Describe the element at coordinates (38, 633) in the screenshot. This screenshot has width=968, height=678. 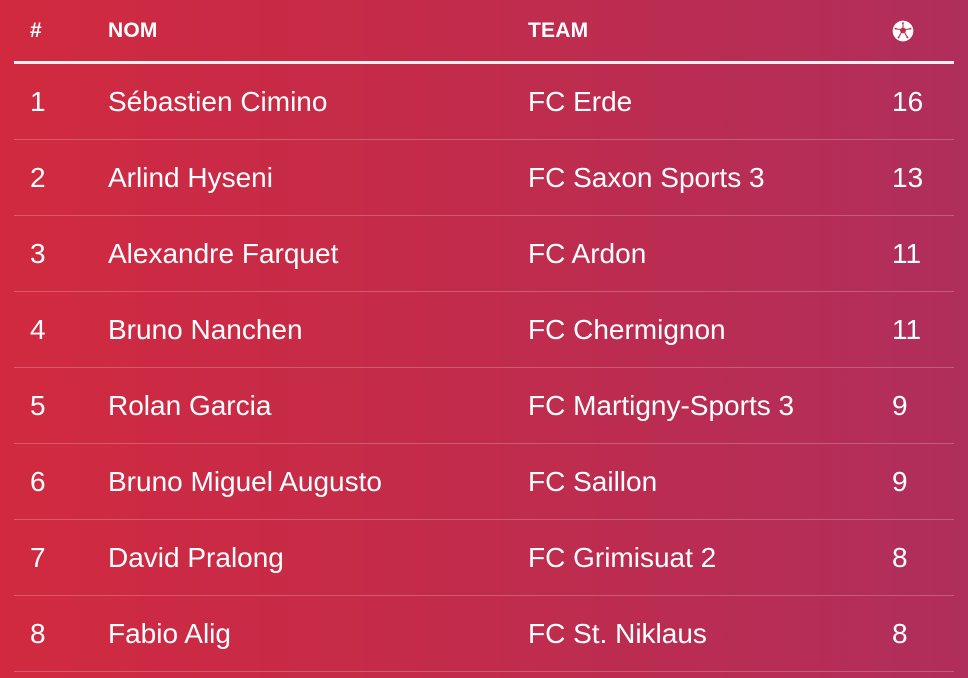
I see `row-rank: 8` at that location.